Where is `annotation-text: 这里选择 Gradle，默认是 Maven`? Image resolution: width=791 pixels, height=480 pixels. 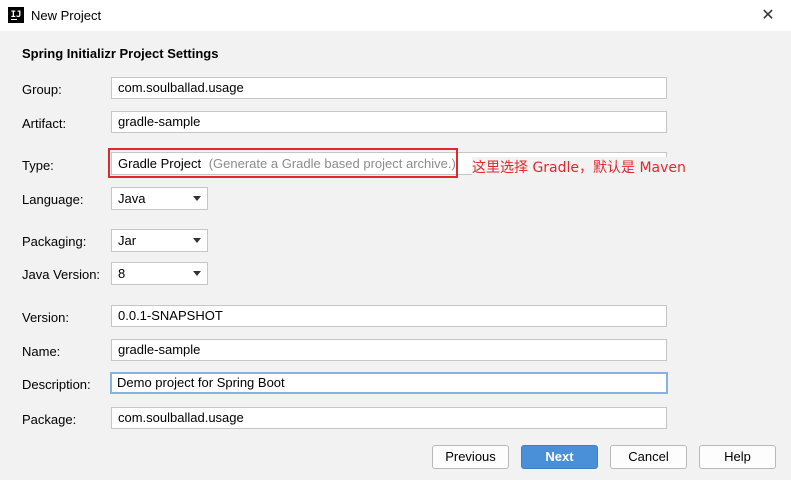
annotation-text: 这里选择 Gradle，默认是 Maven is located at coordinates (580, 167).